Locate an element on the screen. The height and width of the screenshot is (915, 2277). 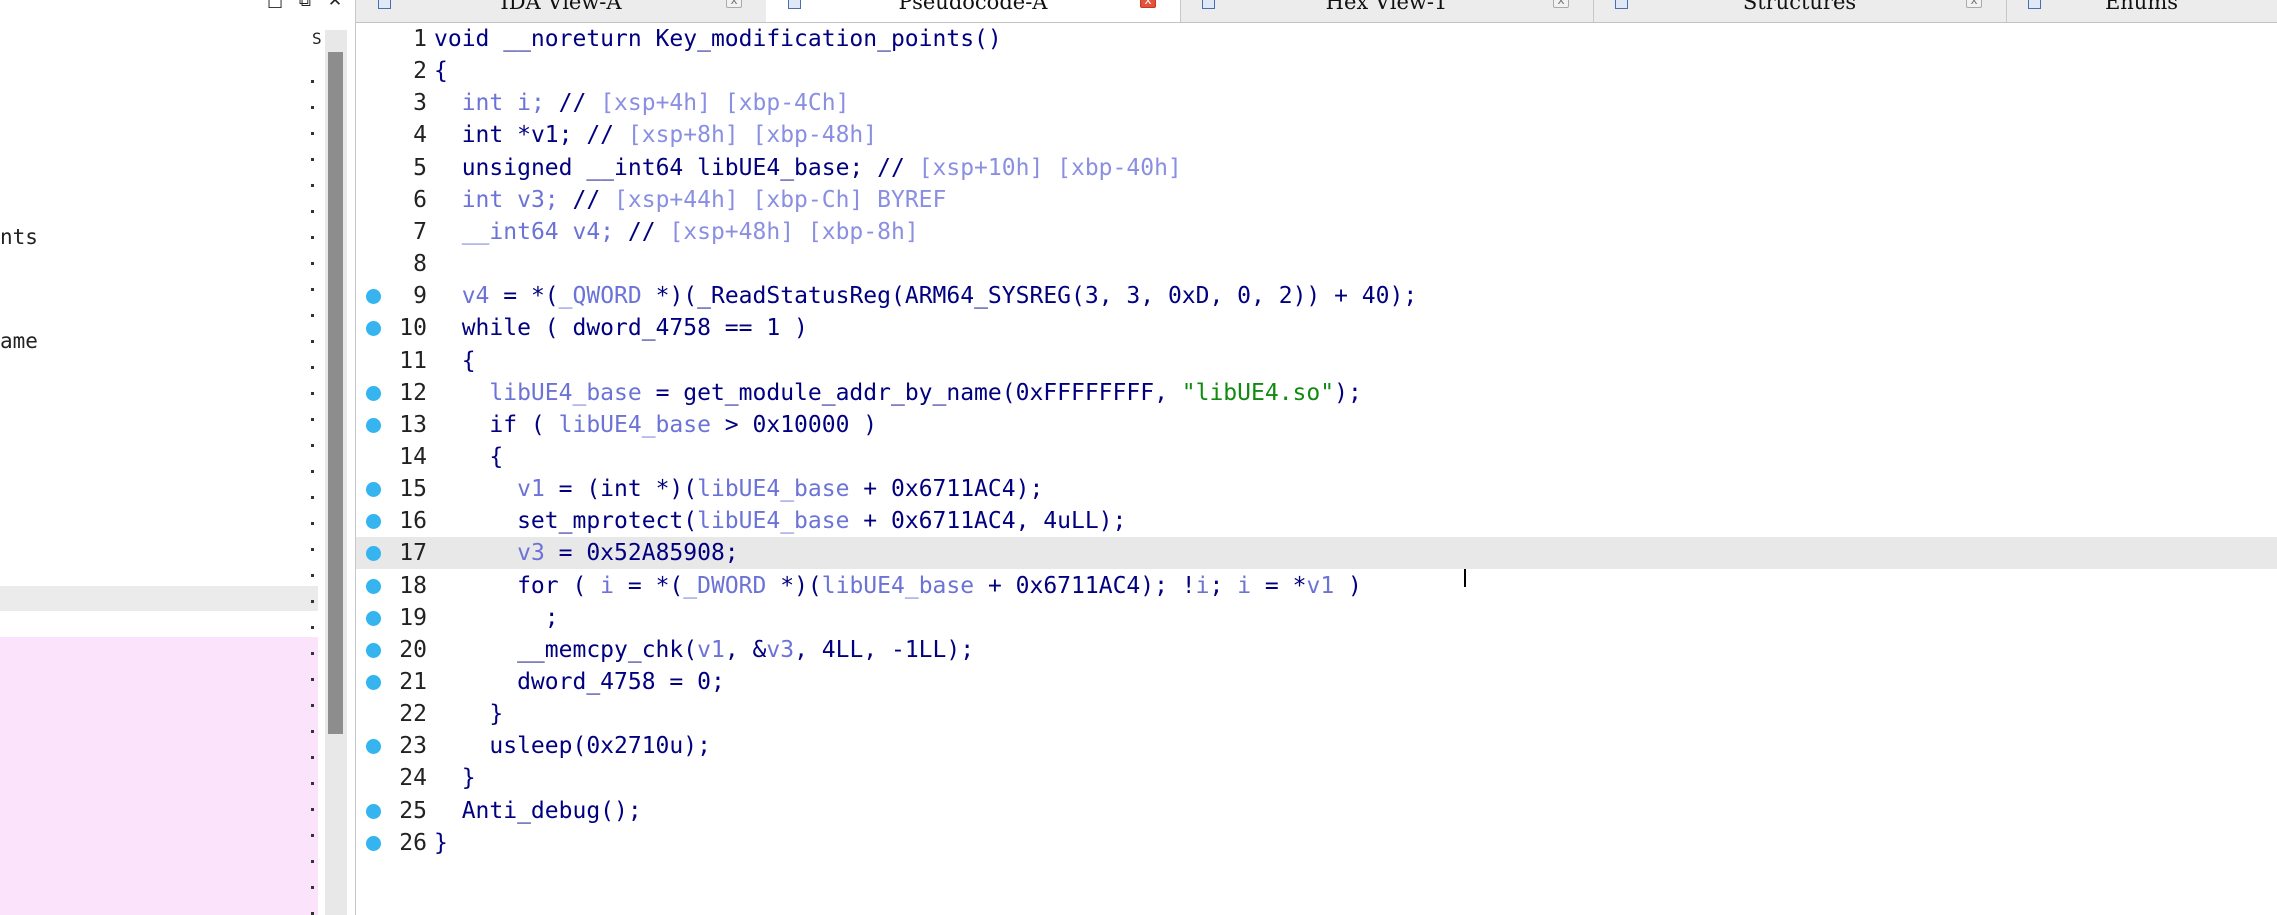
code-line: 26} is located at coordinates (1316, 843).